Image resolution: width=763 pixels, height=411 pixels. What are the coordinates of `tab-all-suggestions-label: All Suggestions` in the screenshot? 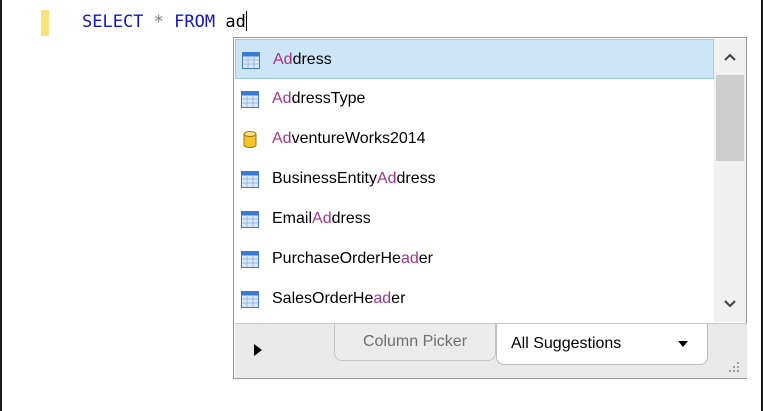 It's located at (566, 343).